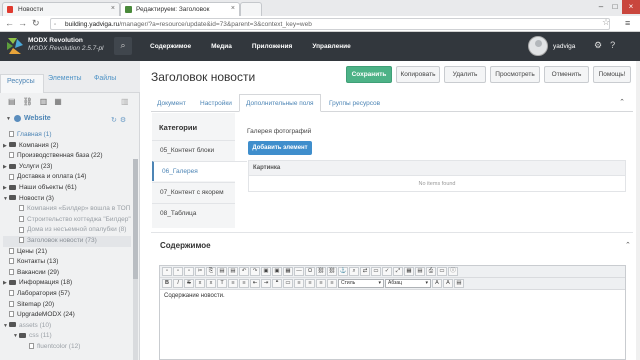 The image size is (640, 360). Describe the element at coordinates (418, 74) in the screenshot. I see `copy-button: Копировать` at that location.